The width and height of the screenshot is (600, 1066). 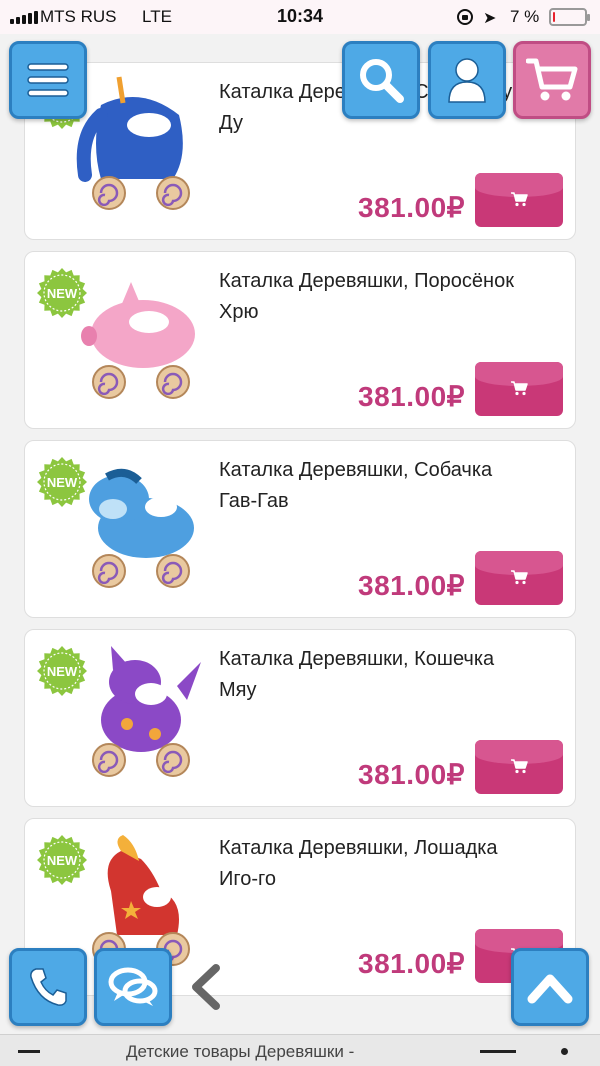 I want to click on status-bar: MTS RUS LTE 10:34 ➤ 7 %, so click(x=300, y=17).